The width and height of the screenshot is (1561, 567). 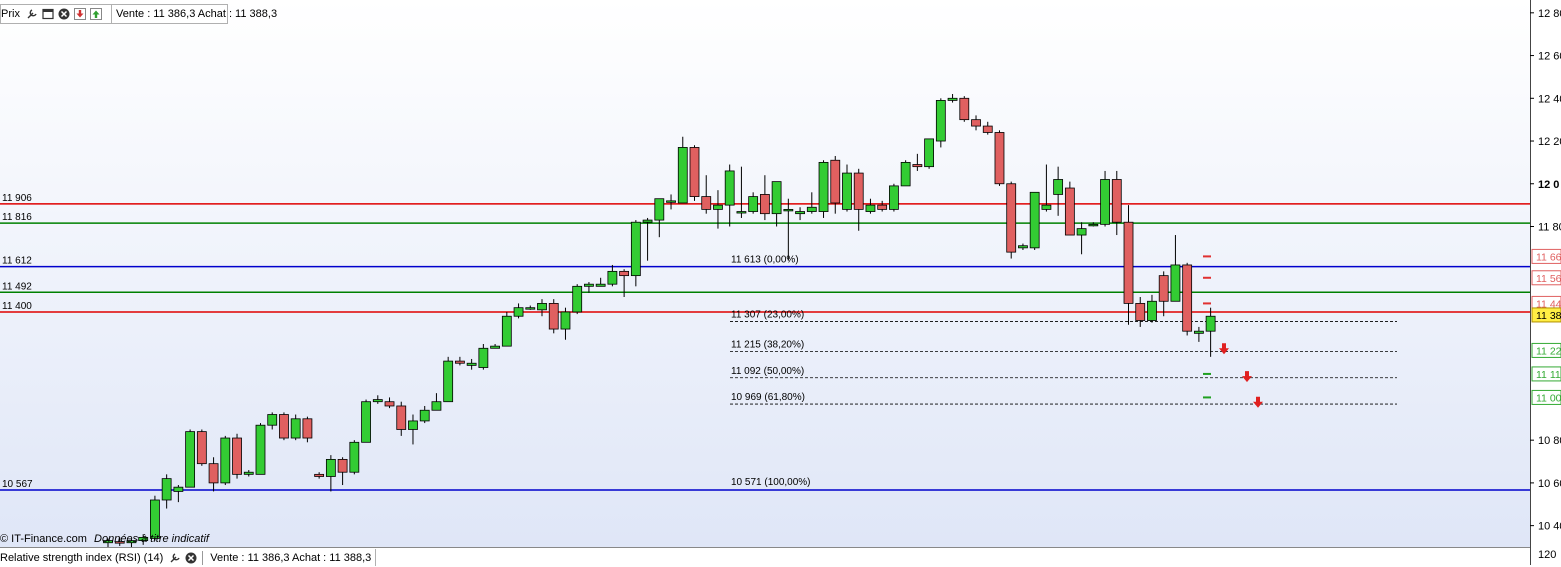 I want to click on fib-label: 10 571 (100,00%), so click(x=771, y=482).